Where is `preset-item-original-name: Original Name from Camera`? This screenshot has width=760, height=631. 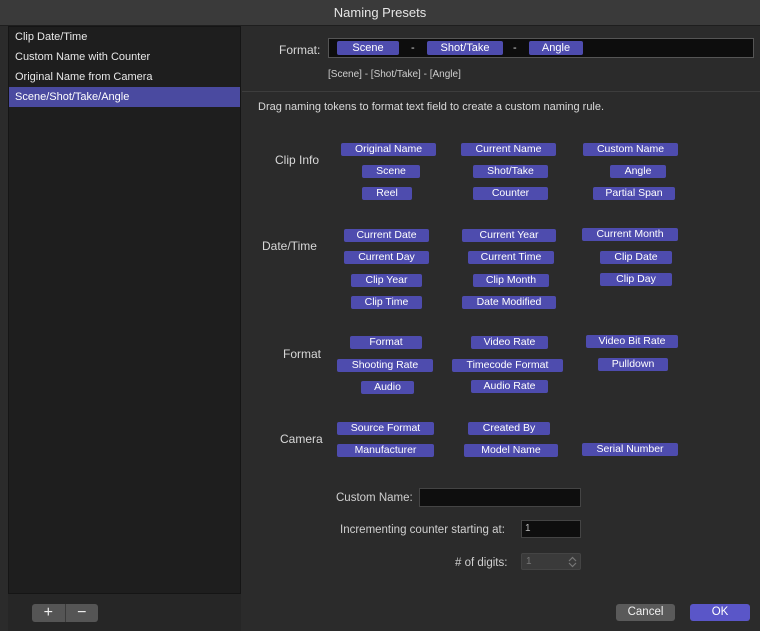
preset-item-original-name: Original Name from Camera is located at coordinates (124, 77).